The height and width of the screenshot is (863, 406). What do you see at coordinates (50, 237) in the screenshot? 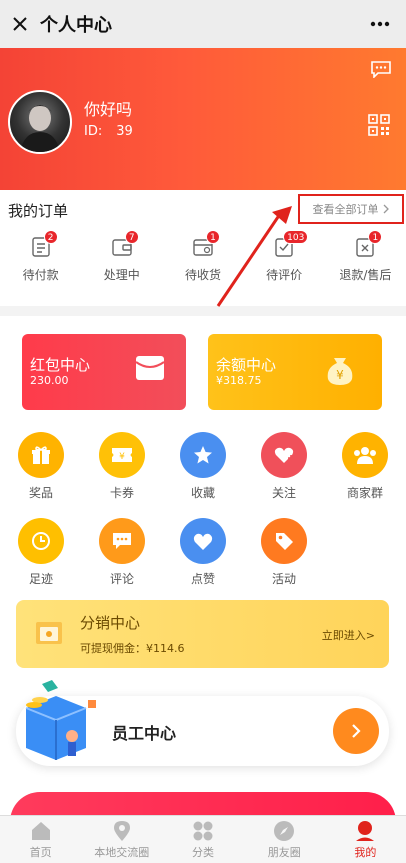
I see `badge-pending-payment: 2` at bounding box center [50, 237].